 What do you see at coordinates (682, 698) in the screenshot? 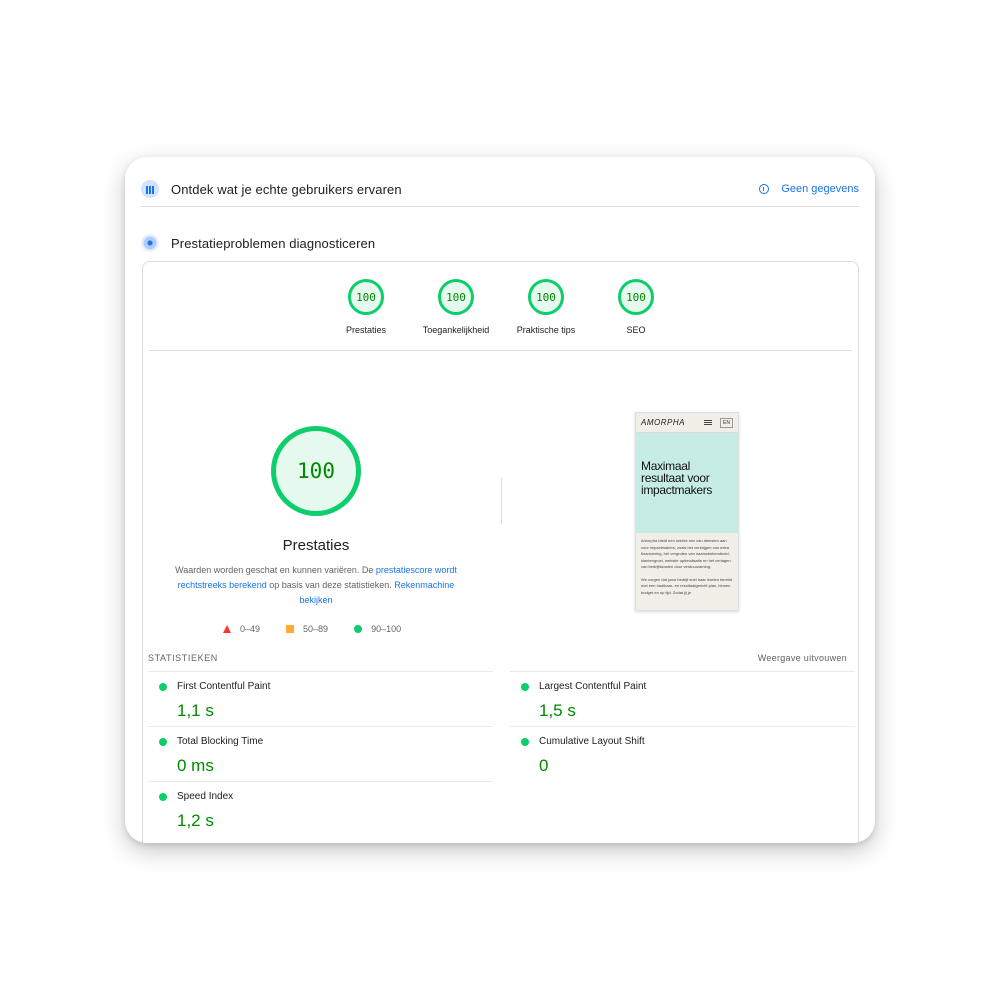
I see `metric-lcp: Largest Contentful Paint 1,5 s` at bounding box center [682, 698].